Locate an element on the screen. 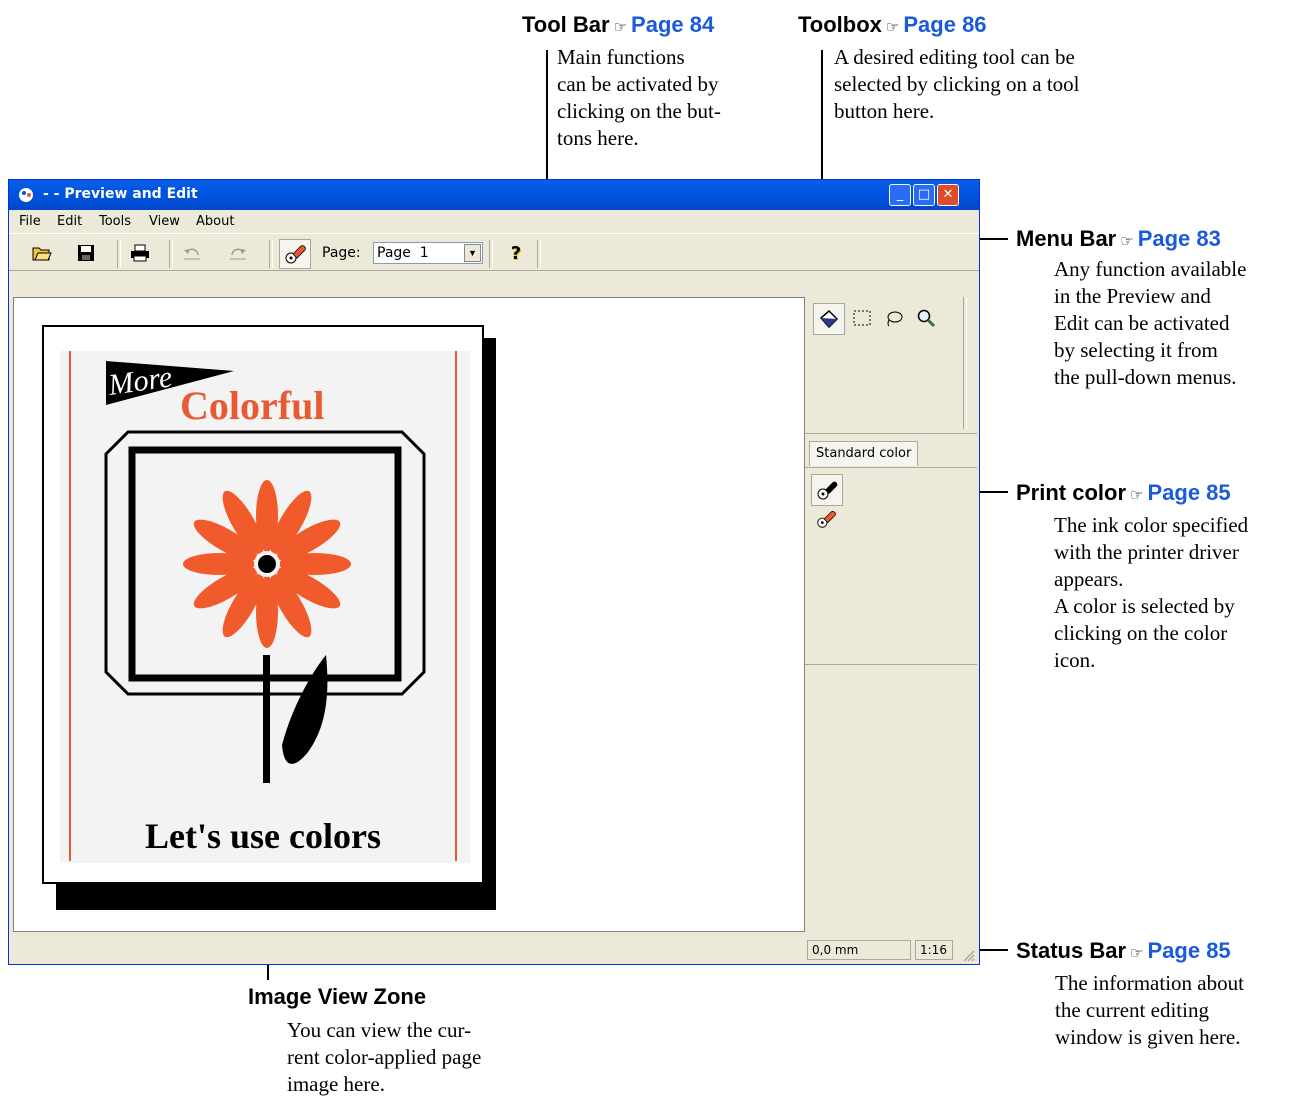  desc-line: the pull-down menus. is located at coordinates (1145, 377).